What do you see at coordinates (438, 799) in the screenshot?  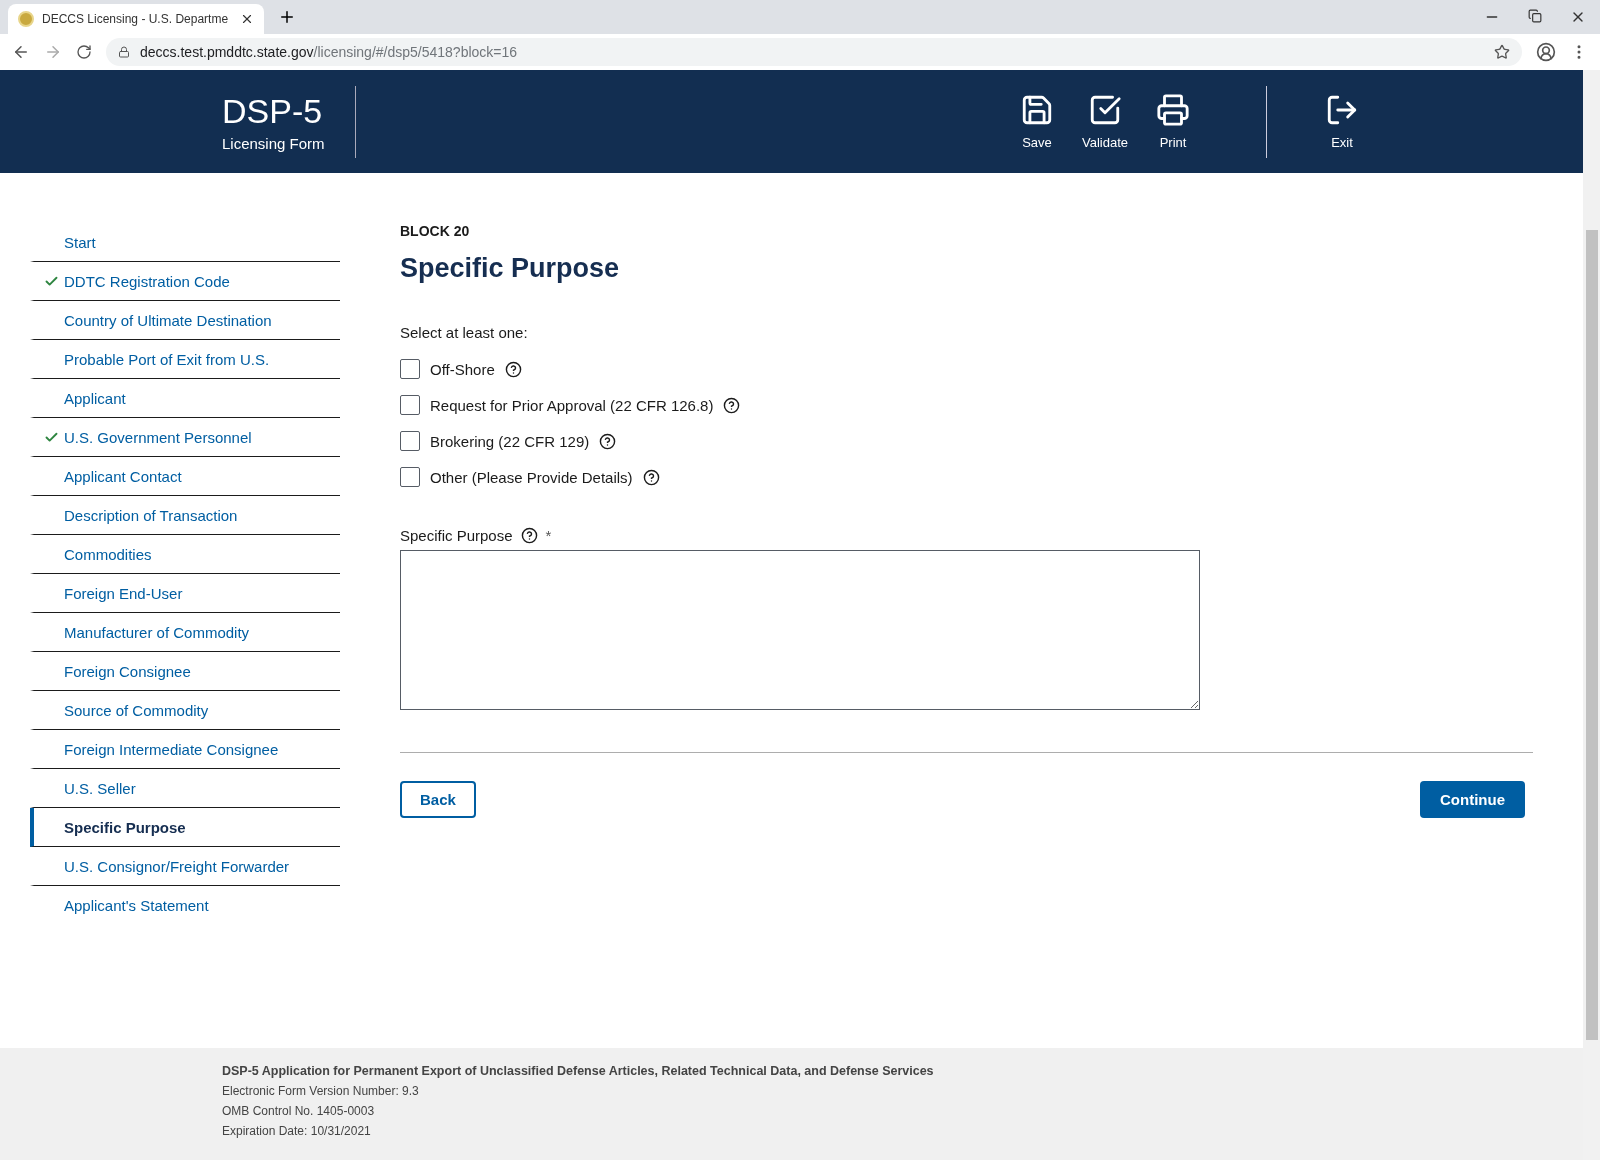 I see `back-button: Back` at bounding box center [438, 799].